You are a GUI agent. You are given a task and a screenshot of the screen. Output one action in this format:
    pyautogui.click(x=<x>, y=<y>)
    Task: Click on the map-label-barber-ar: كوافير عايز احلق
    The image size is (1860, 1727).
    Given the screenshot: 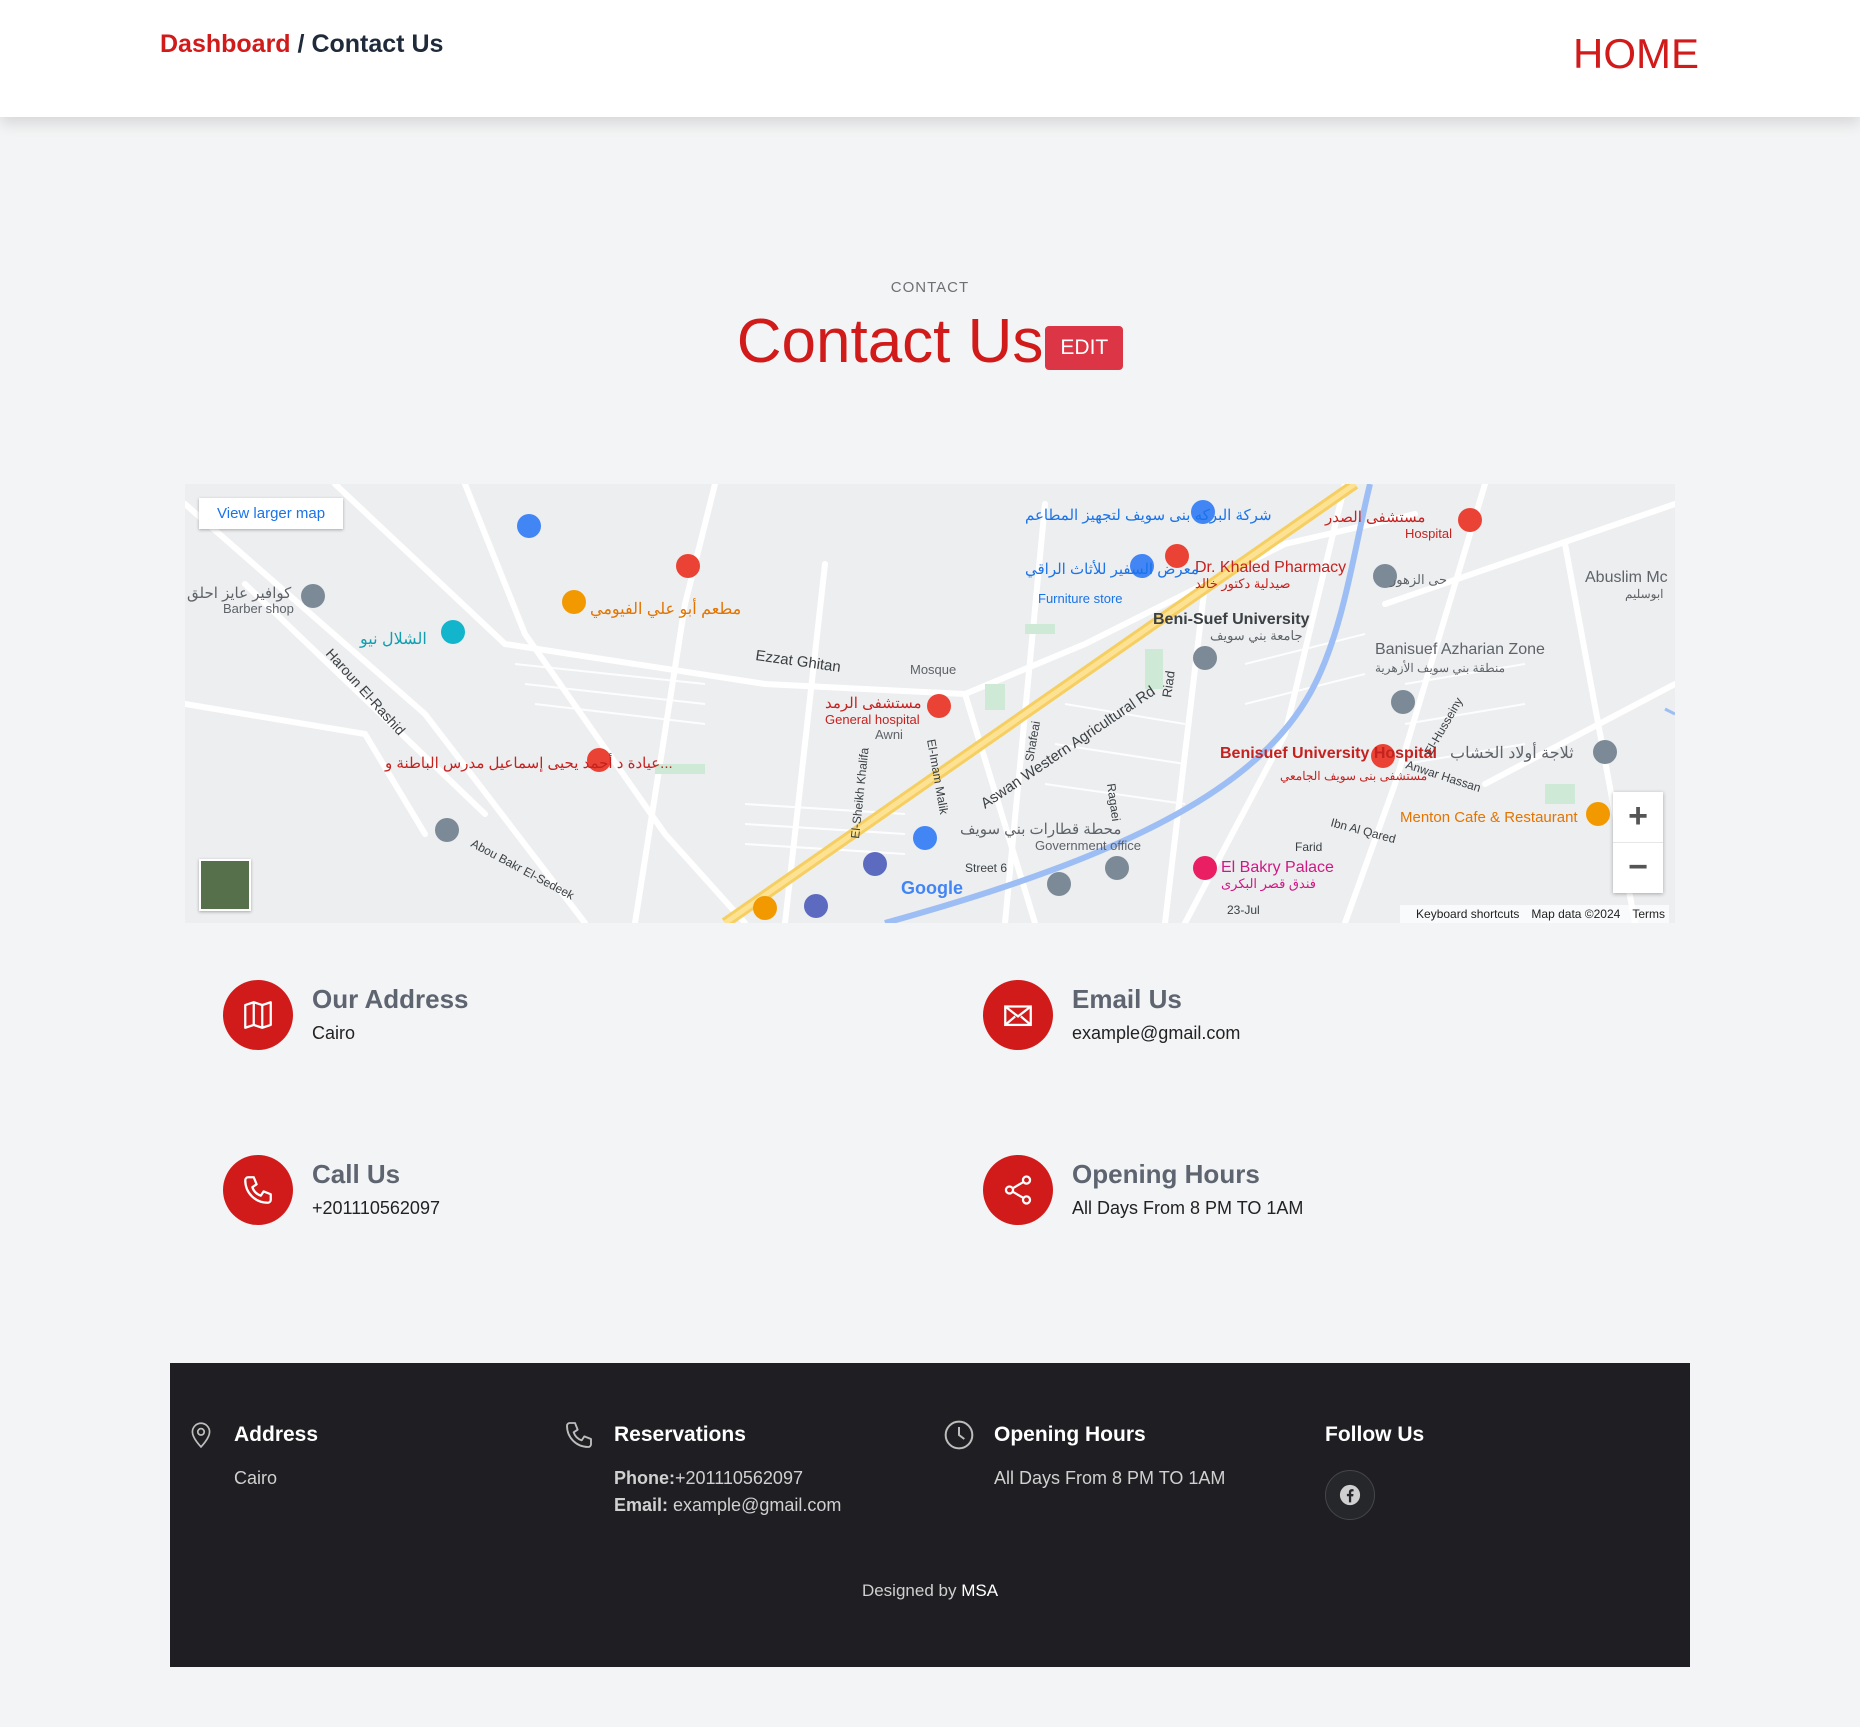 What is the action you would take?
    pyautogui.click(x=239, y=593)
    